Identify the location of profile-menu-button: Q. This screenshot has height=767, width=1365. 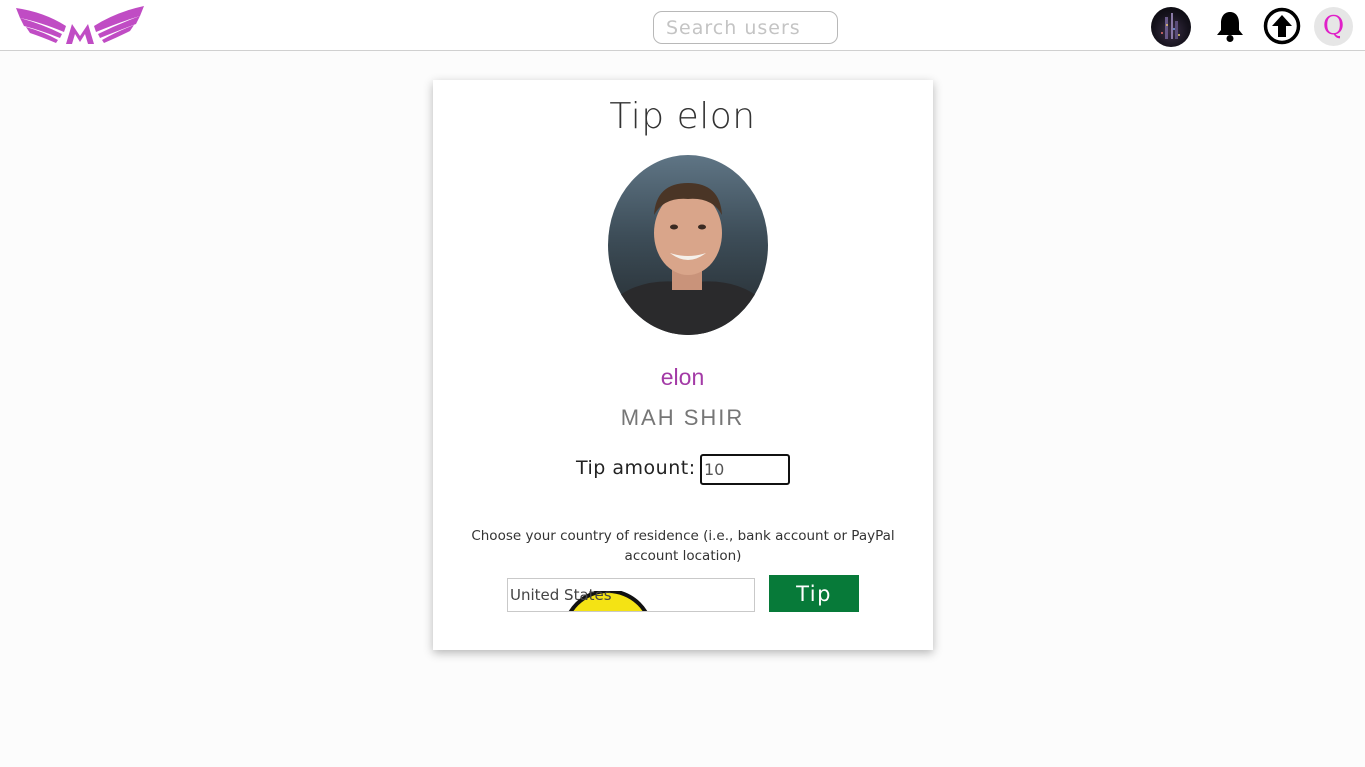
(1333, 26).